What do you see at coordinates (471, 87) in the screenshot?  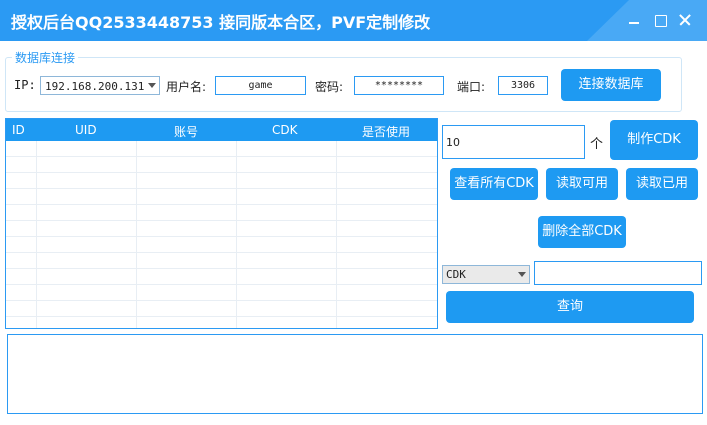 I see `port-label: 端口:` at bounding box center [471, 87].